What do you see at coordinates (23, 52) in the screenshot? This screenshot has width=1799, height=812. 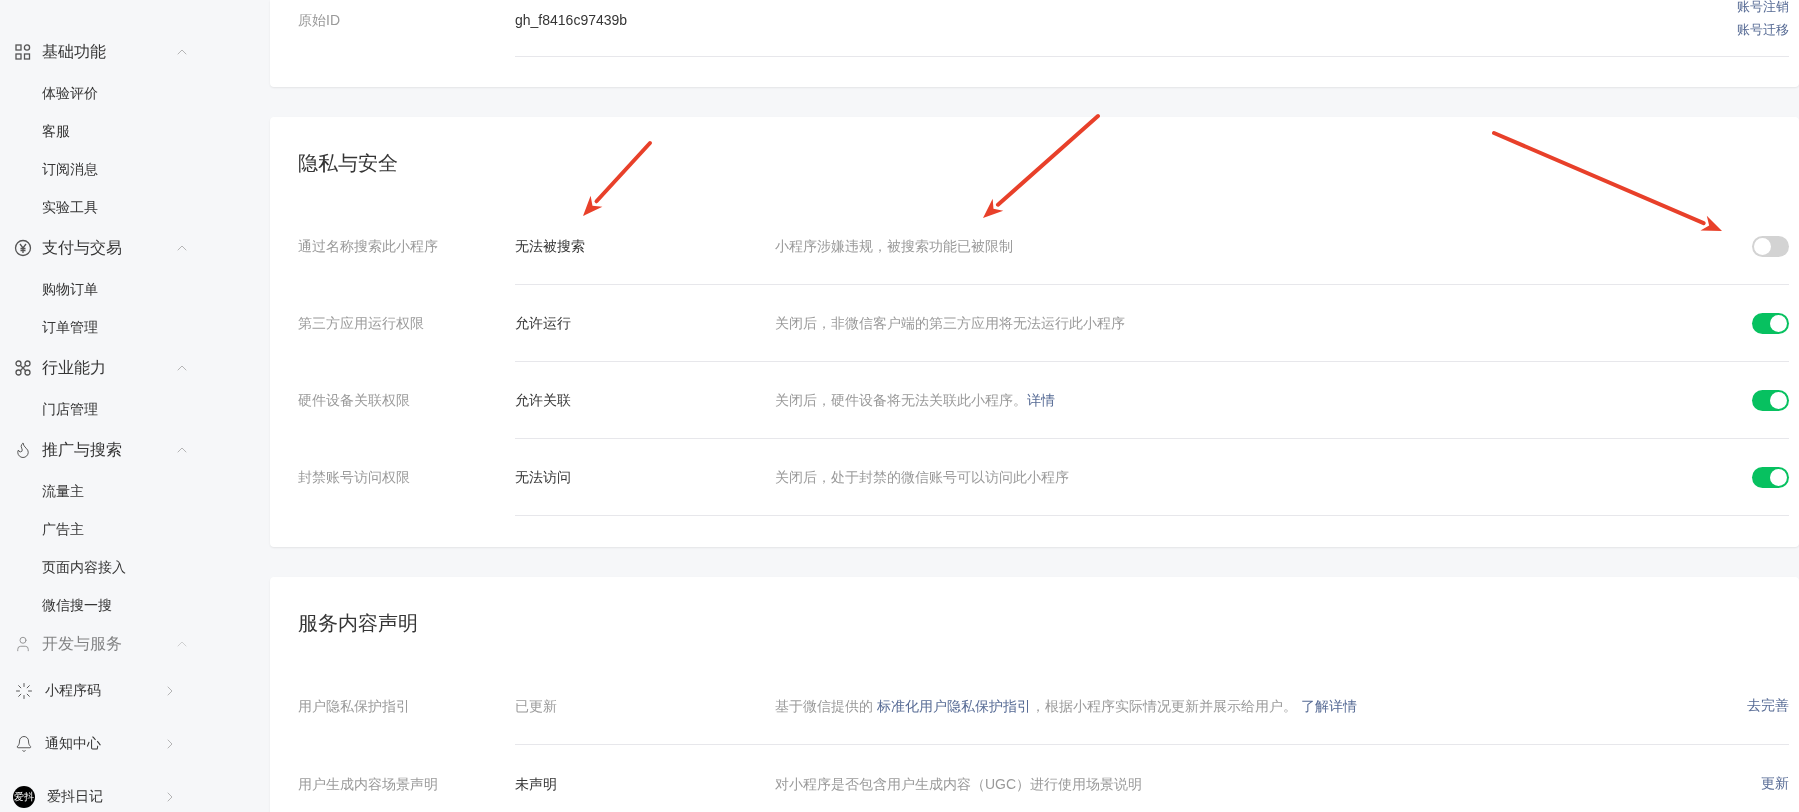 I see `grid-icon` at bounding box center [23, 52].